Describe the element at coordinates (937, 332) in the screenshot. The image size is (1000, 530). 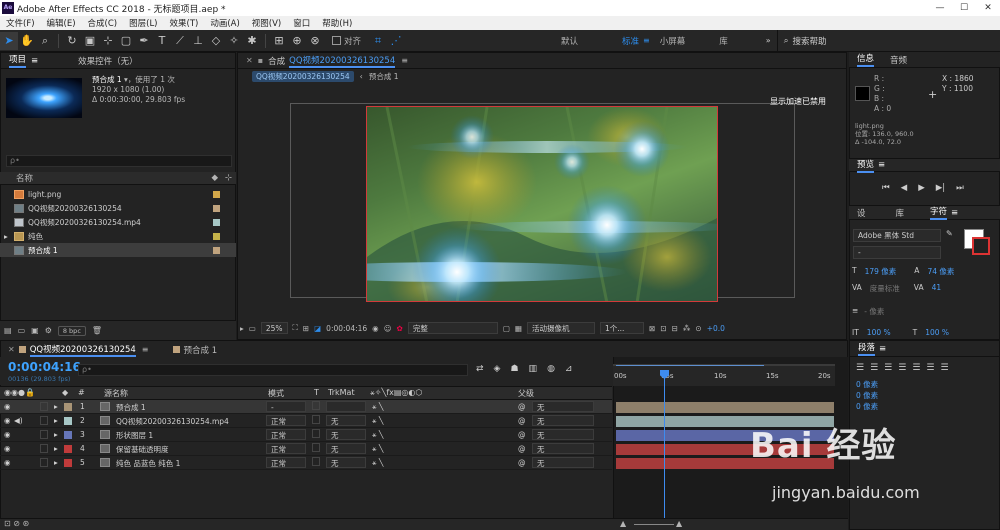
I see `horizontal-scale-value: 100 %` at that location.